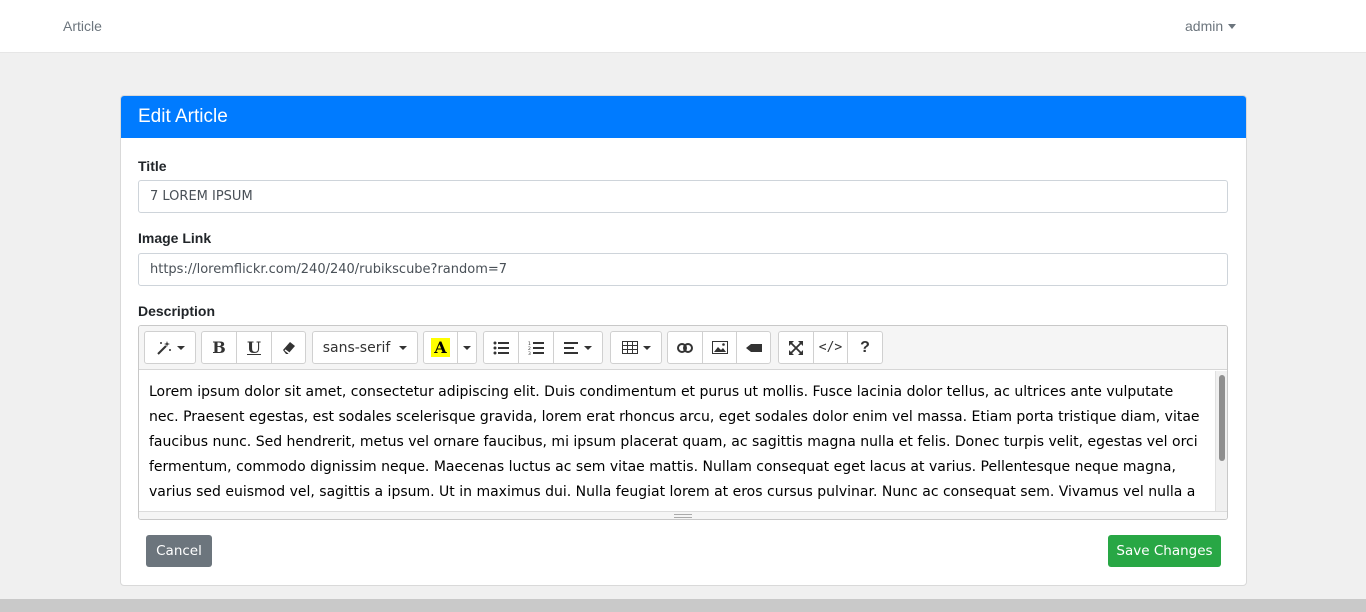  What do you see at coordinates (177, 311) in the screenshot?
I see `description-label: Description` at bounding box center [177, 311].